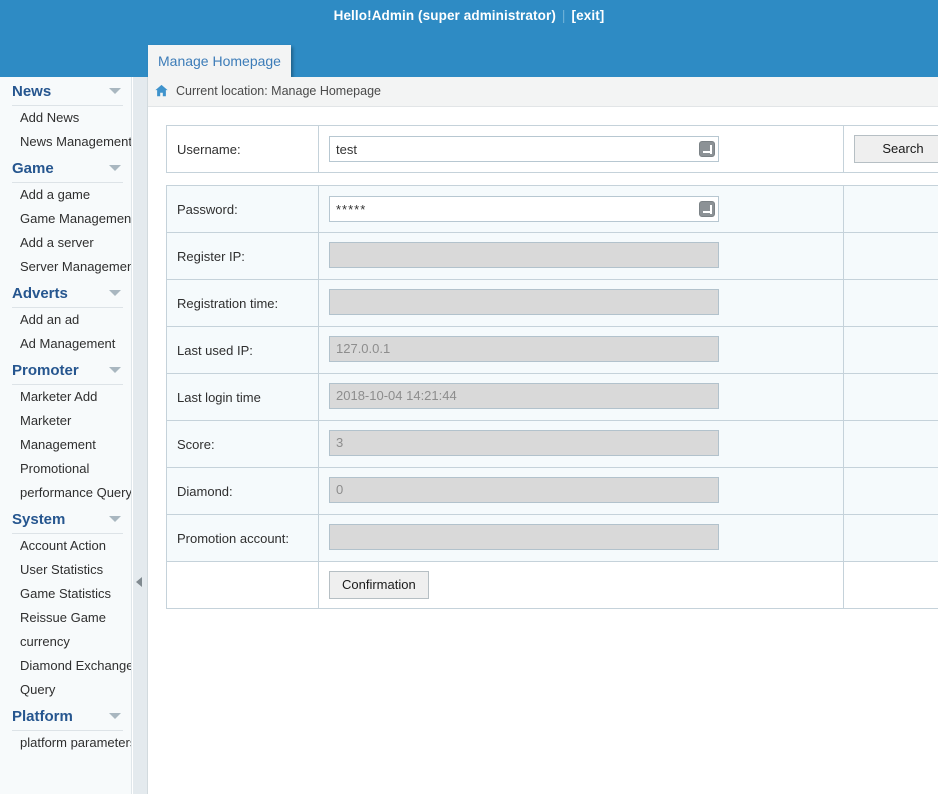  What do you see at coordinates (65, 642) in the screenshot?
I see `sidebar-item-currency: currency` at bounding box center [65, 642].